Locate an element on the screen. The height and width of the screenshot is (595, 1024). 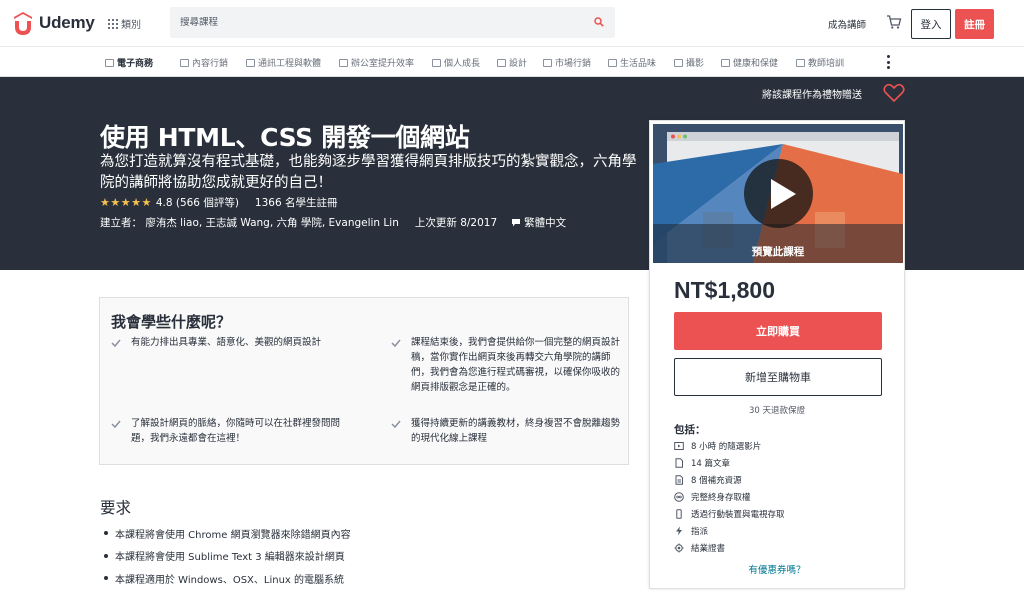
top-header: Udemy 類別 成為講師 登入 註冊 is located at coordinates (512, 23).